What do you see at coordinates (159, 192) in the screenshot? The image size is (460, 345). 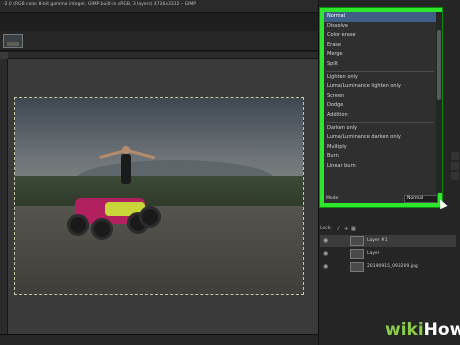 I see `photo-treeline` at bounding box center [159, 192].